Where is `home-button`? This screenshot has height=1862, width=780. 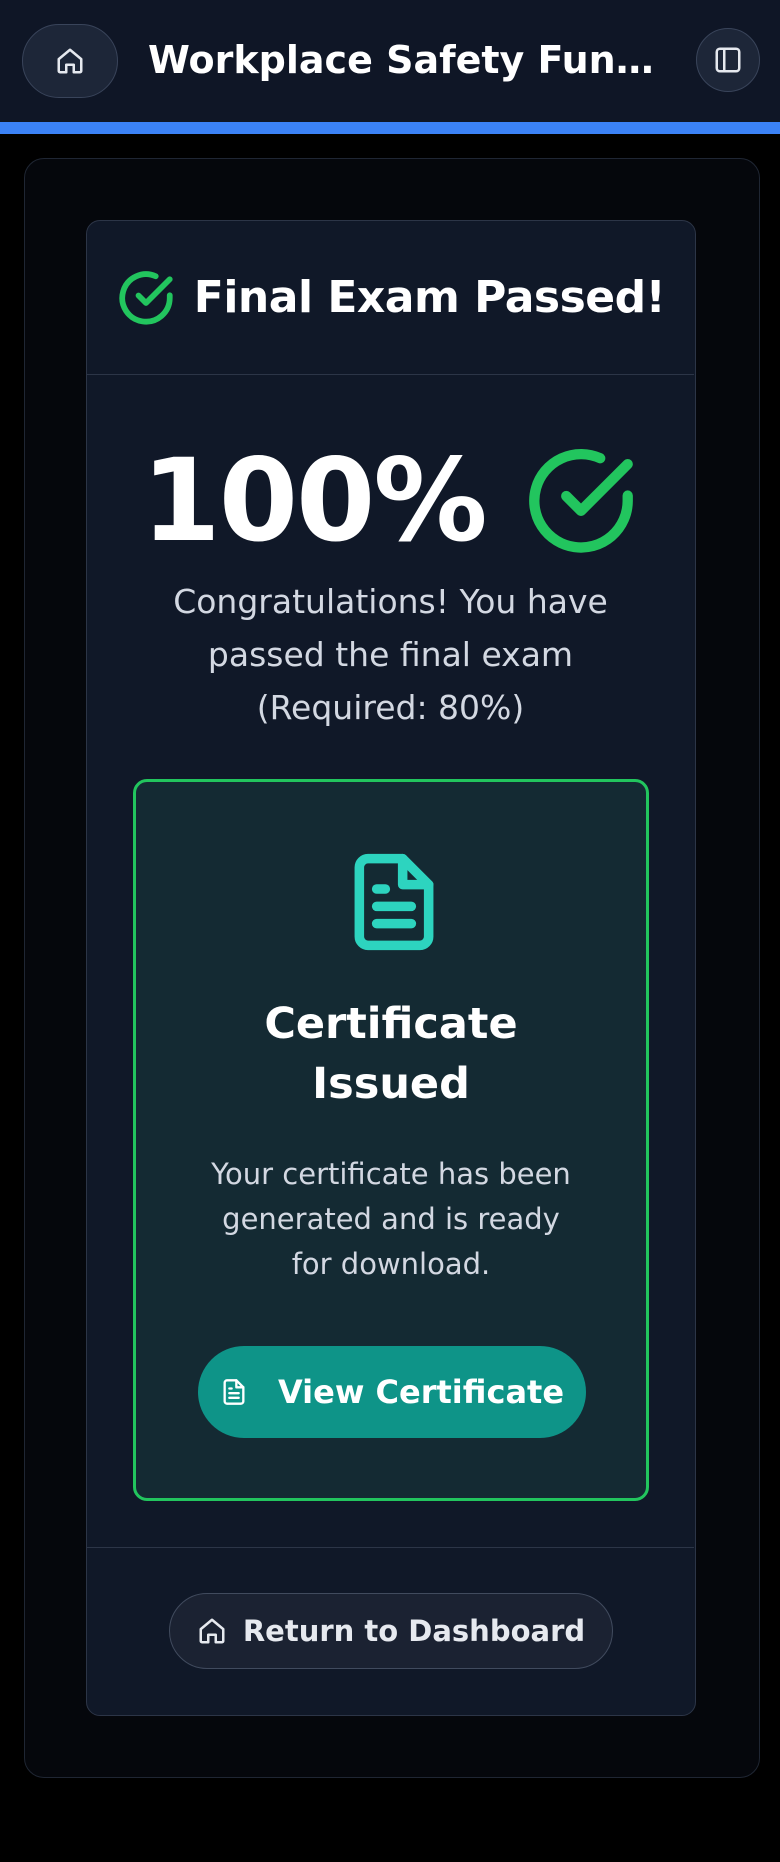 home-button is located at coordinates (70, 61).